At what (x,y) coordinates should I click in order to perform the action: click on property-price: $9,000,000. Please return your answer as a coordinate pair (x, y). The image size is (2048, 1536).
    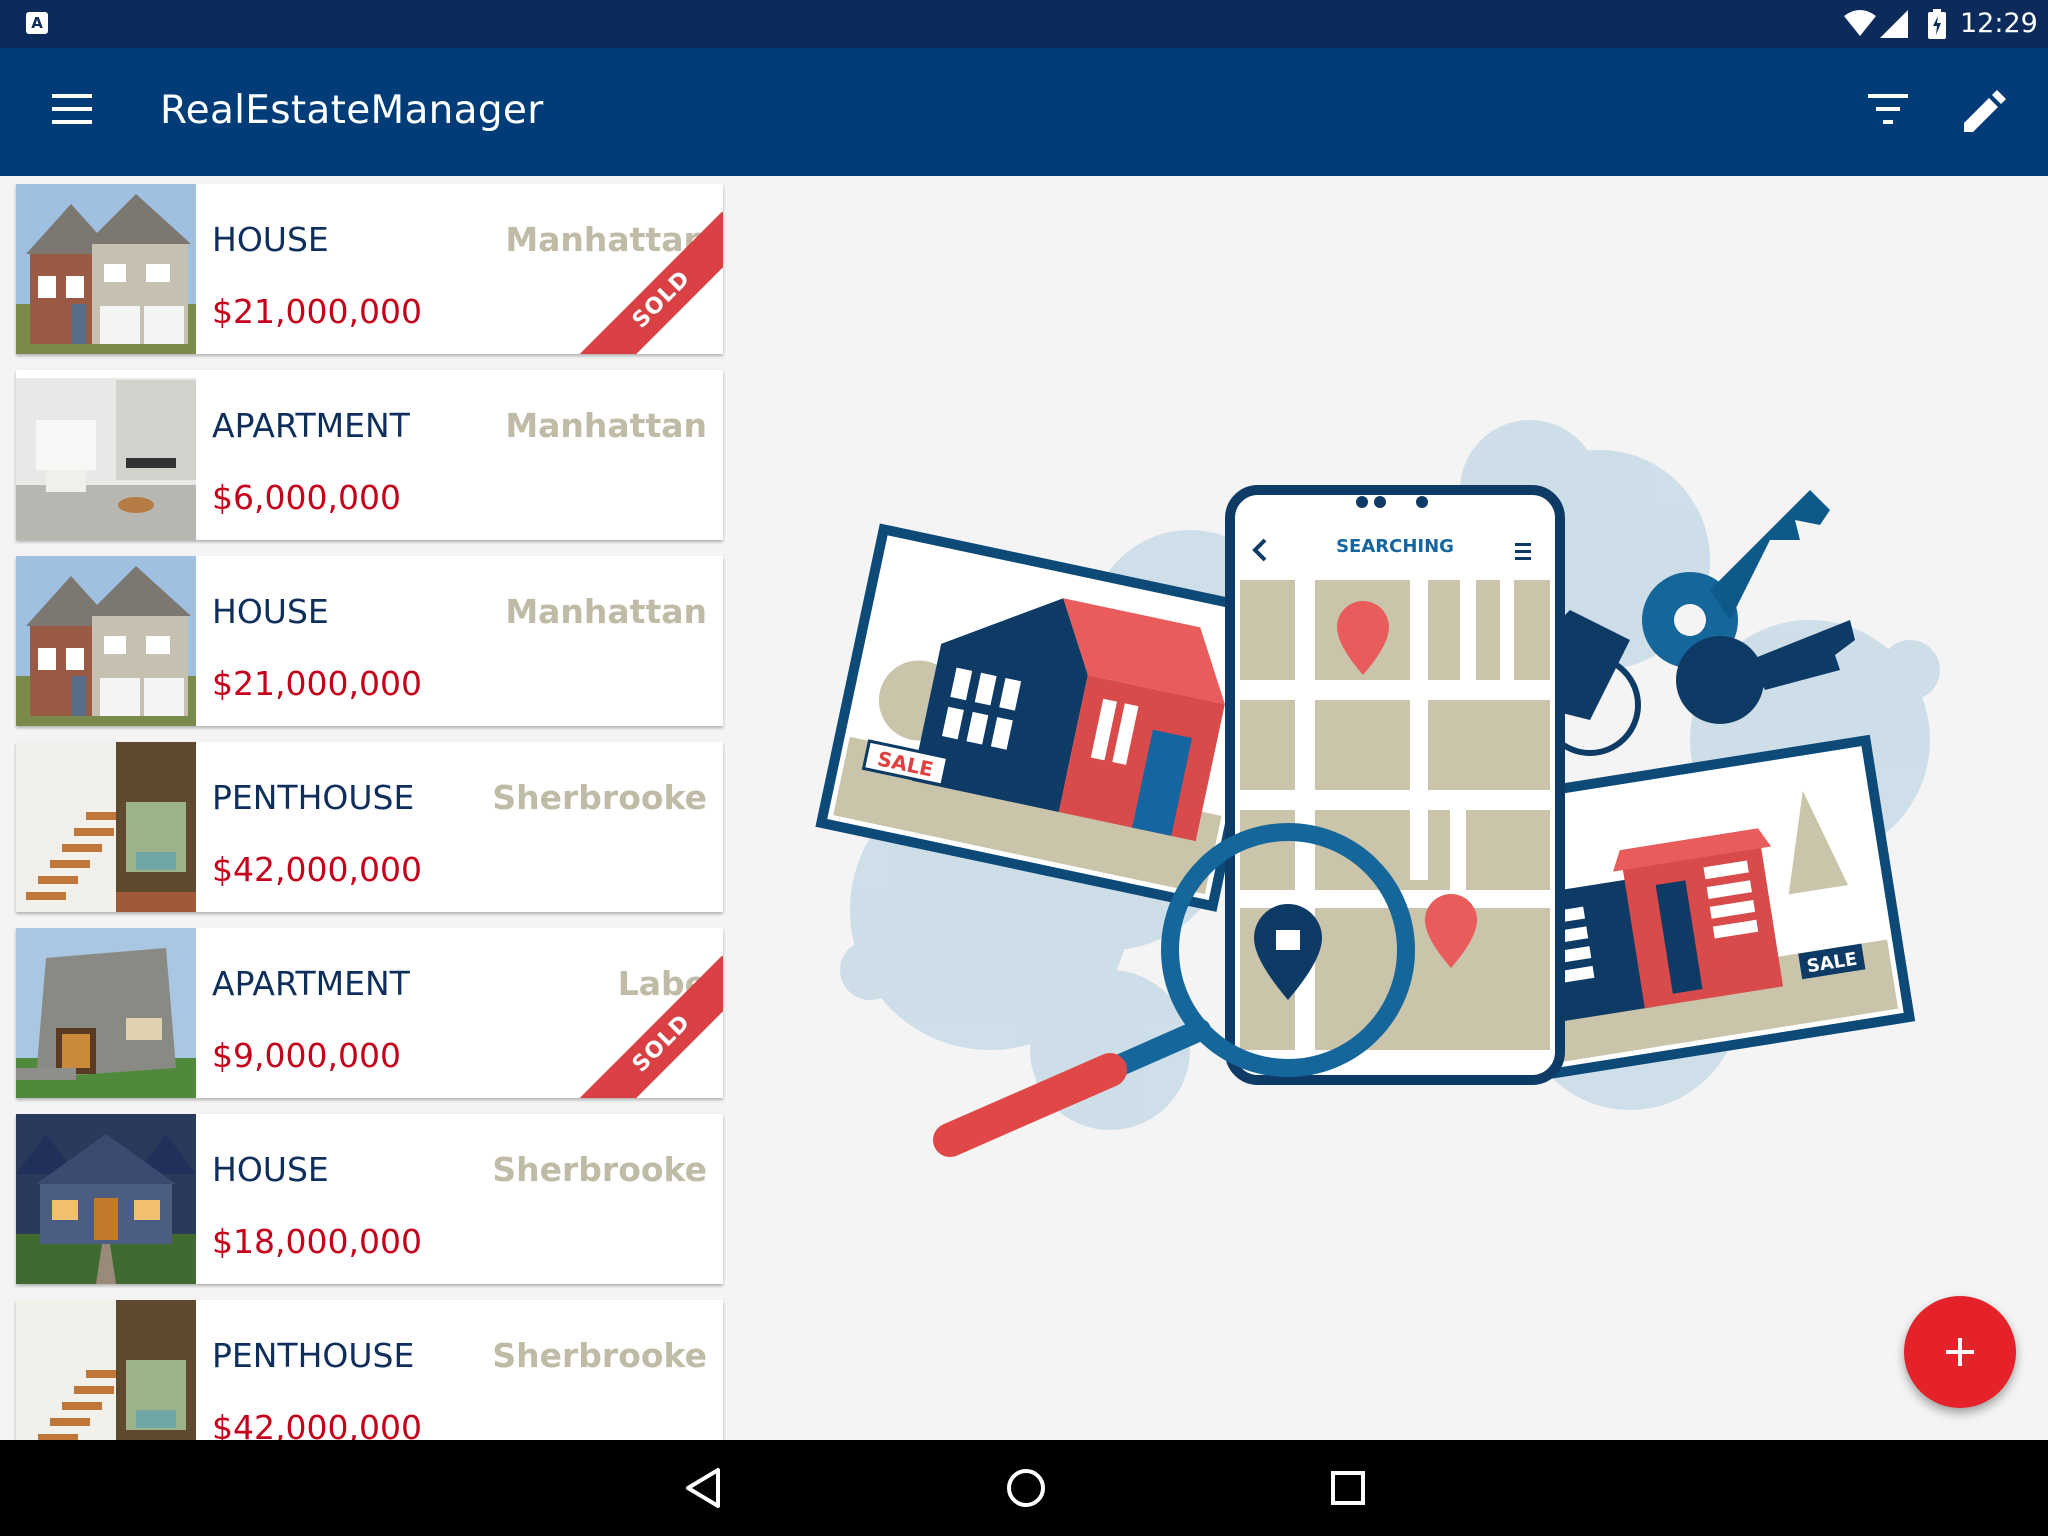
    Looking at the image, I should click on (306, 1055).